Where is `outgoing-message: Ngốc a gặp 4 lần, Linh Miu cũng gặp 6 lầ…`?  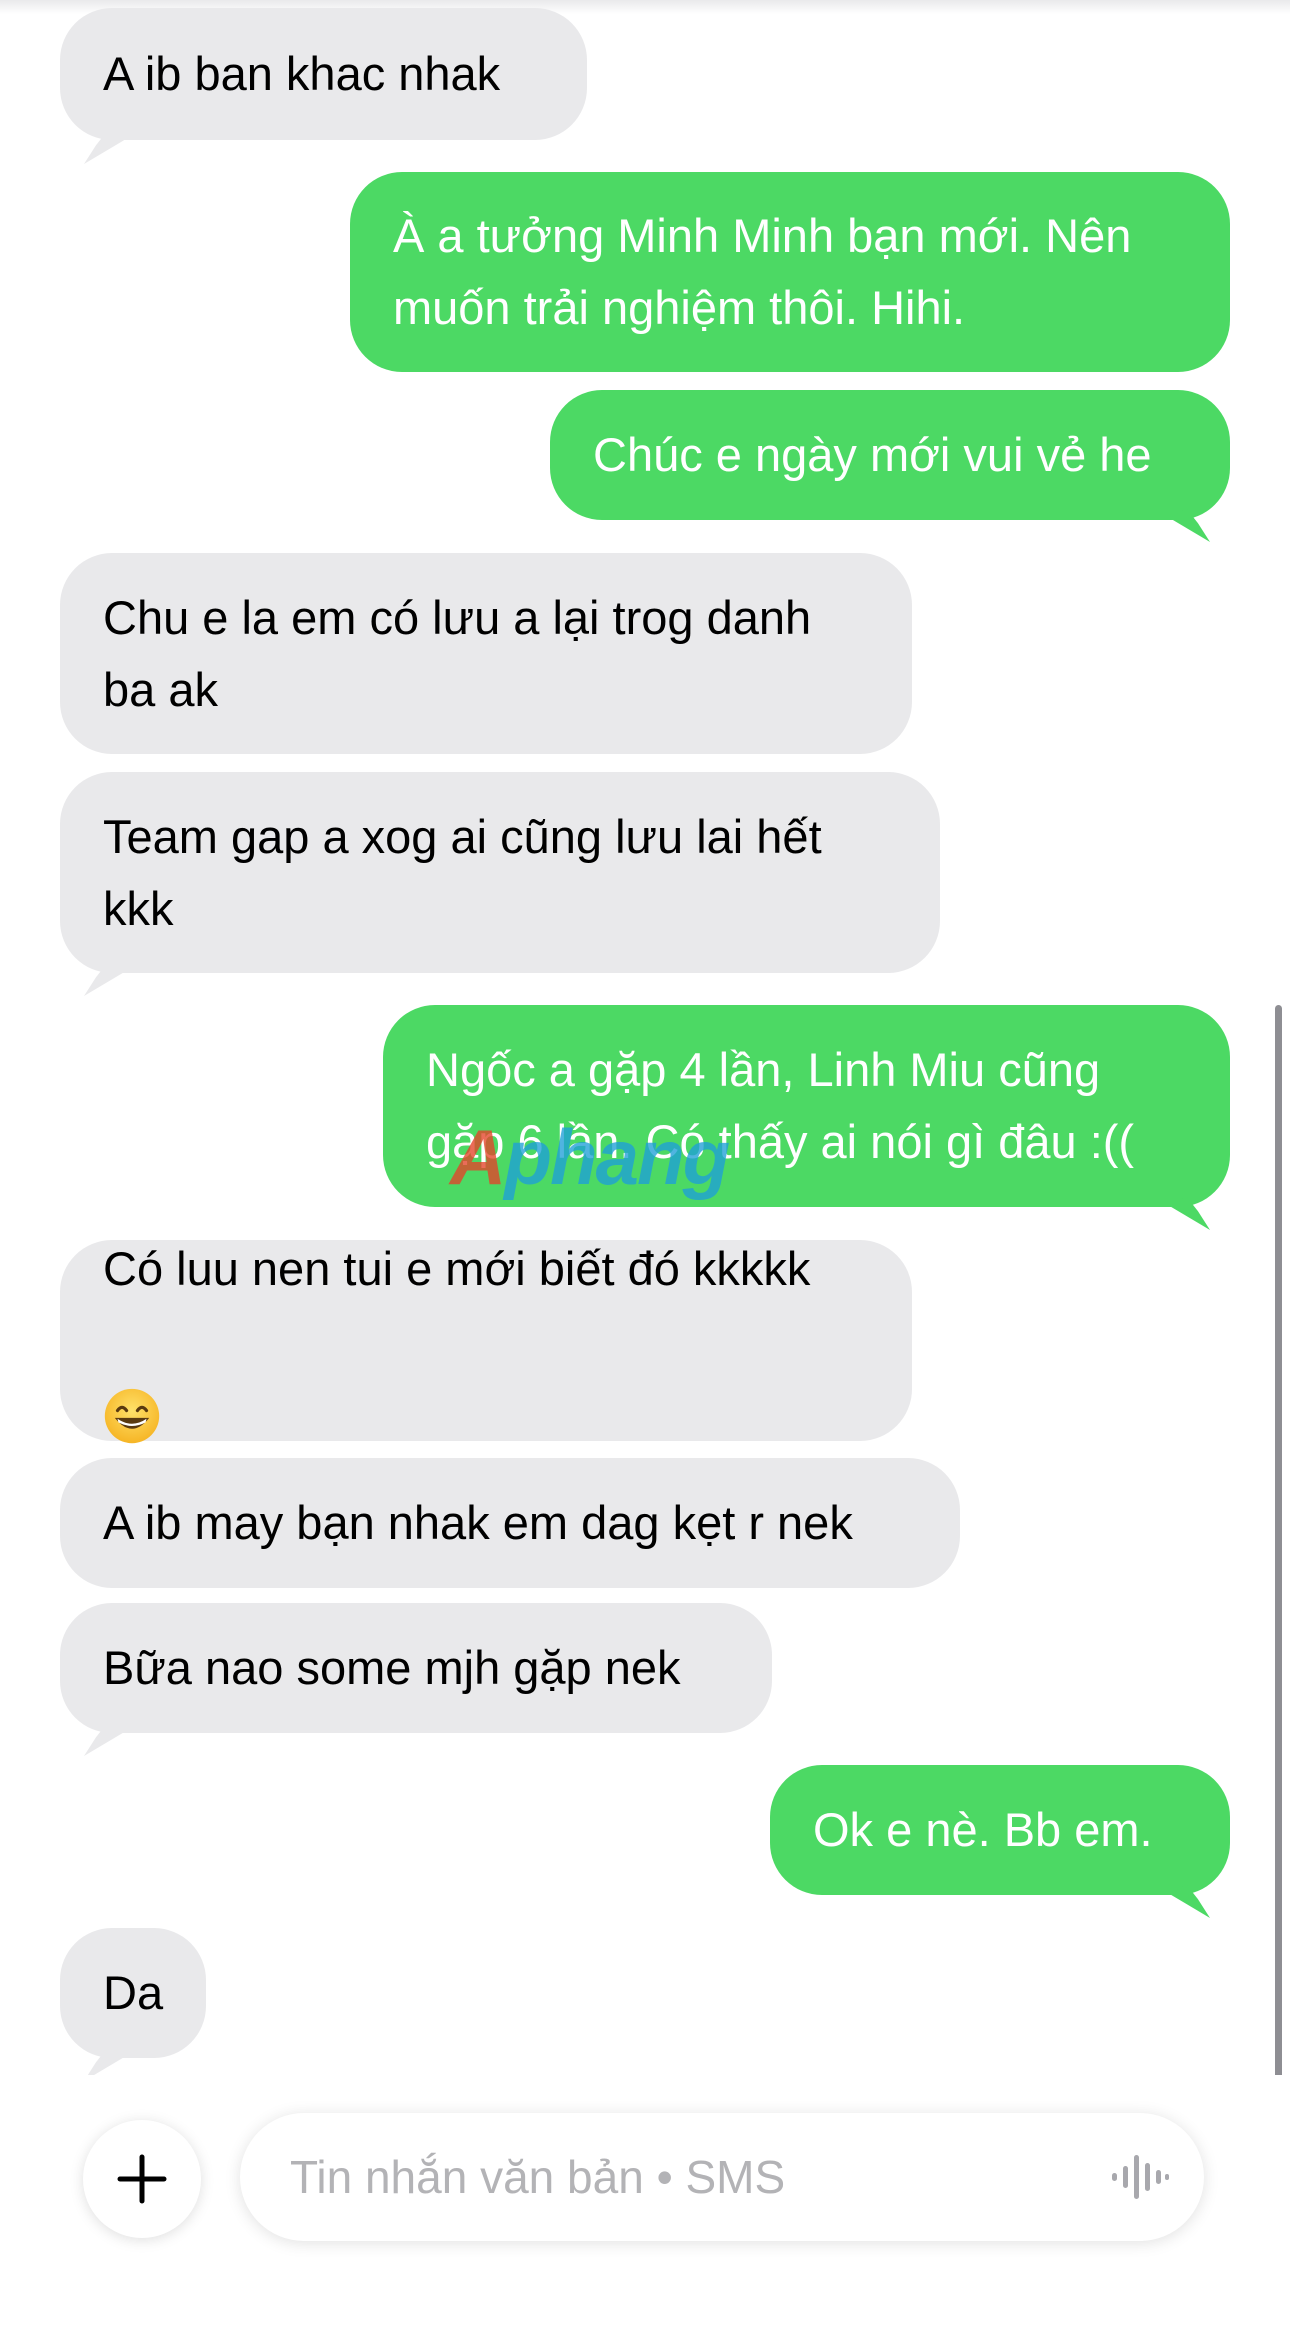
outgoing-message: Ngốc a gặp 4 lần, Linh Miu cũng gặp 6 lầ… is located at coordinates (806, 1106).